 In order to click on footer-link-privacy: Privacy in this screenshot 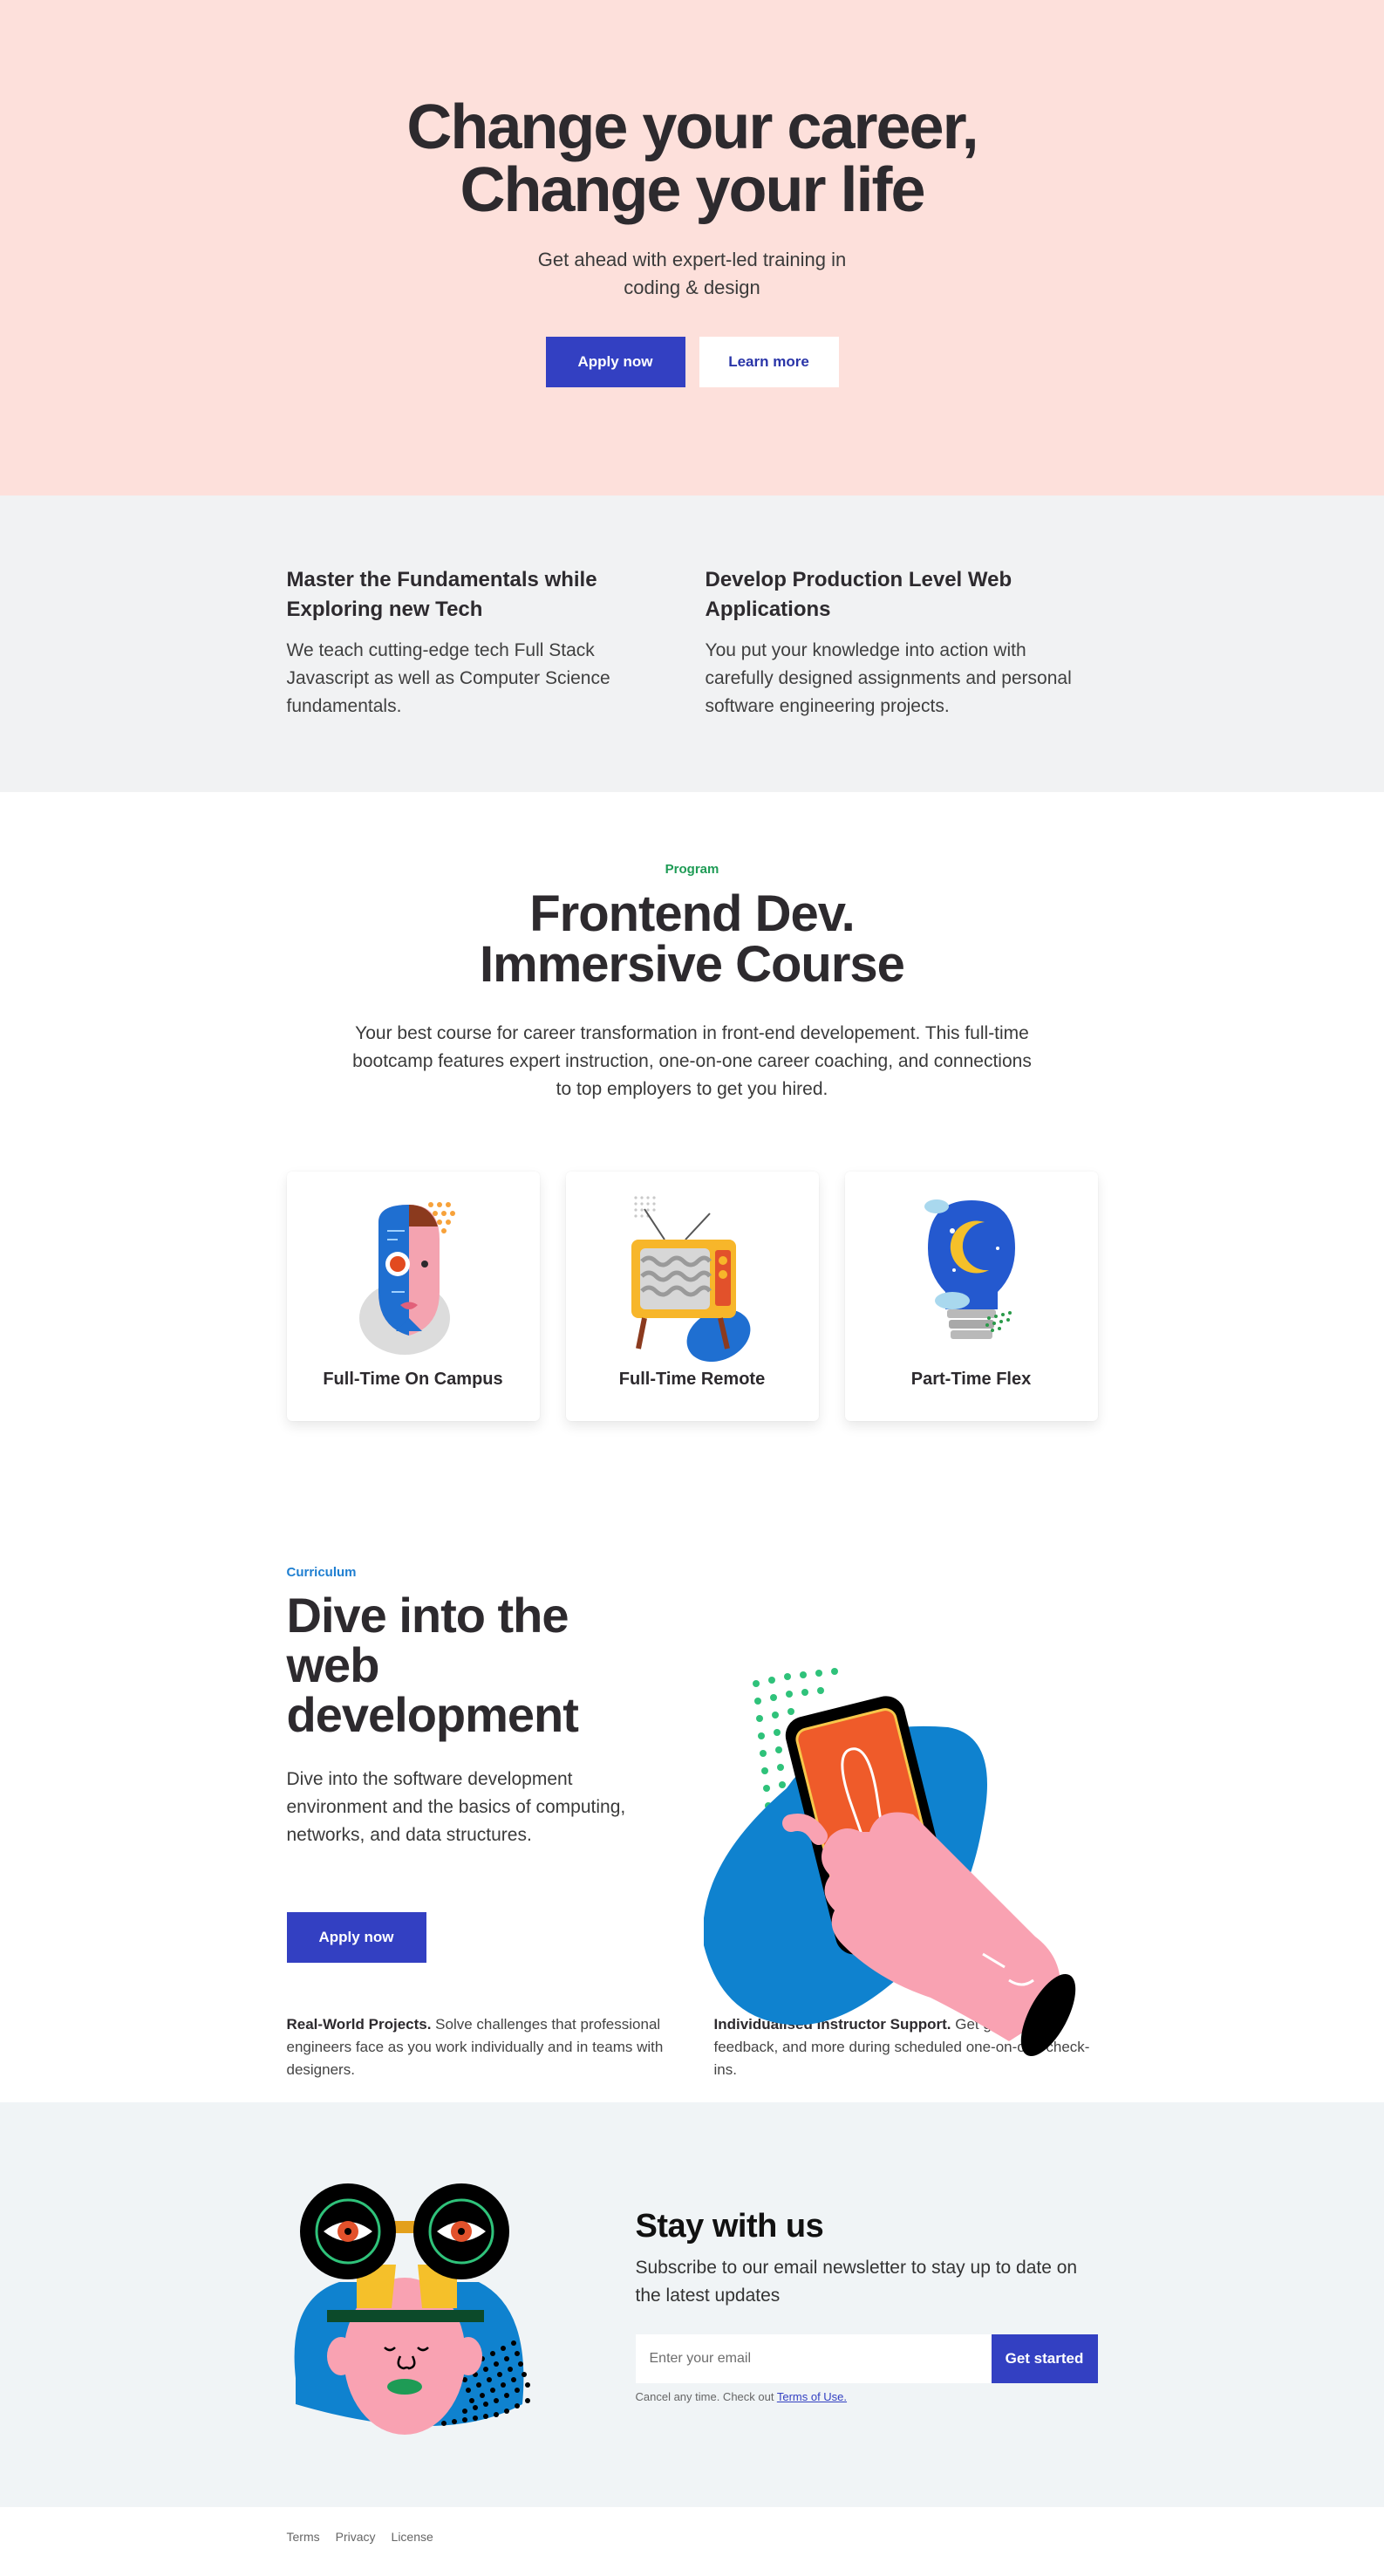, I will do `click(356, 2537)`.